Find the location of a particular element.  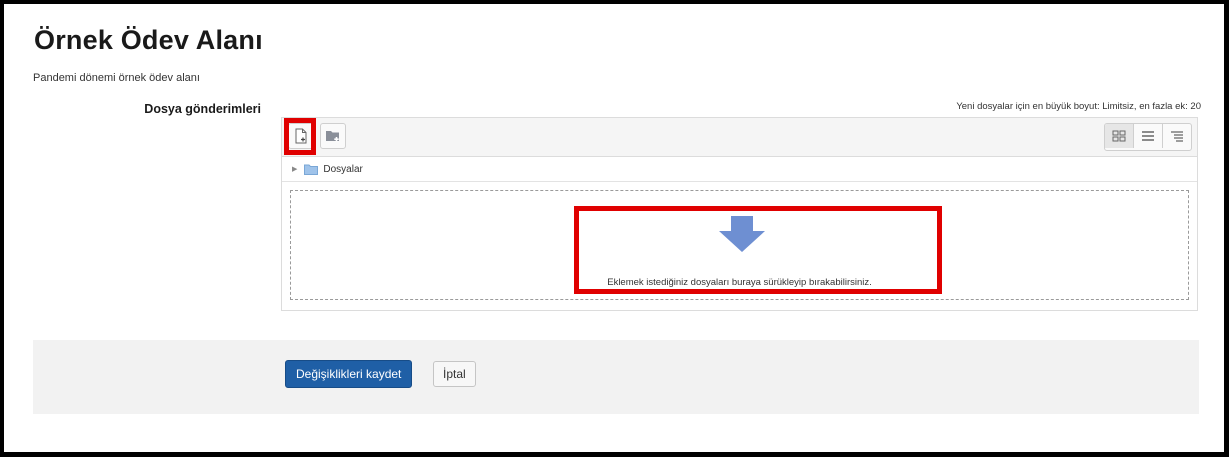

assignment-intro: Pandemi dönemi örnek ödev alanı is located at coordinates (116, 78).